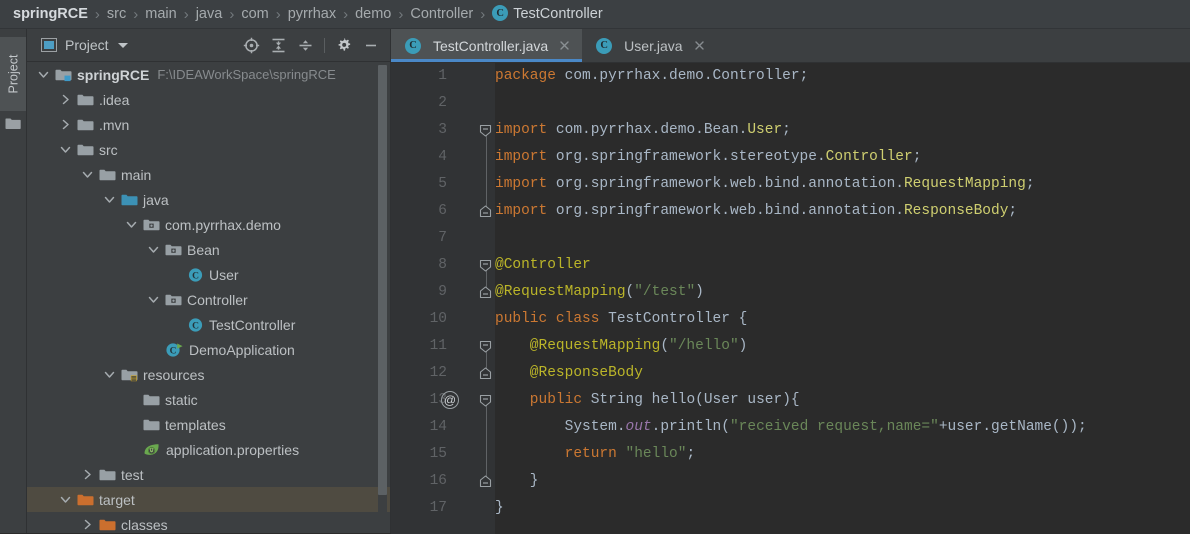  I want to click on code-line: import com.pyrrhax.demo.Bean.User;, so click(791, 130).